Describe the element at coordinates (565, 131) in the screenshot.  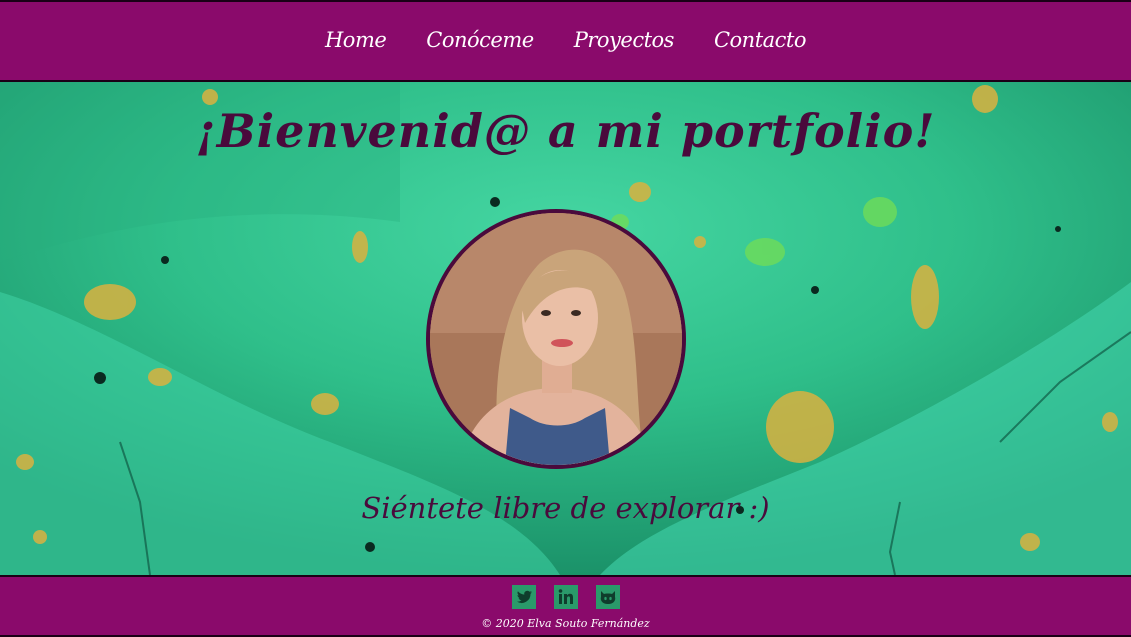
I see `hero-title: ¡Bienvenid@ a mi portfolio!` at that location.